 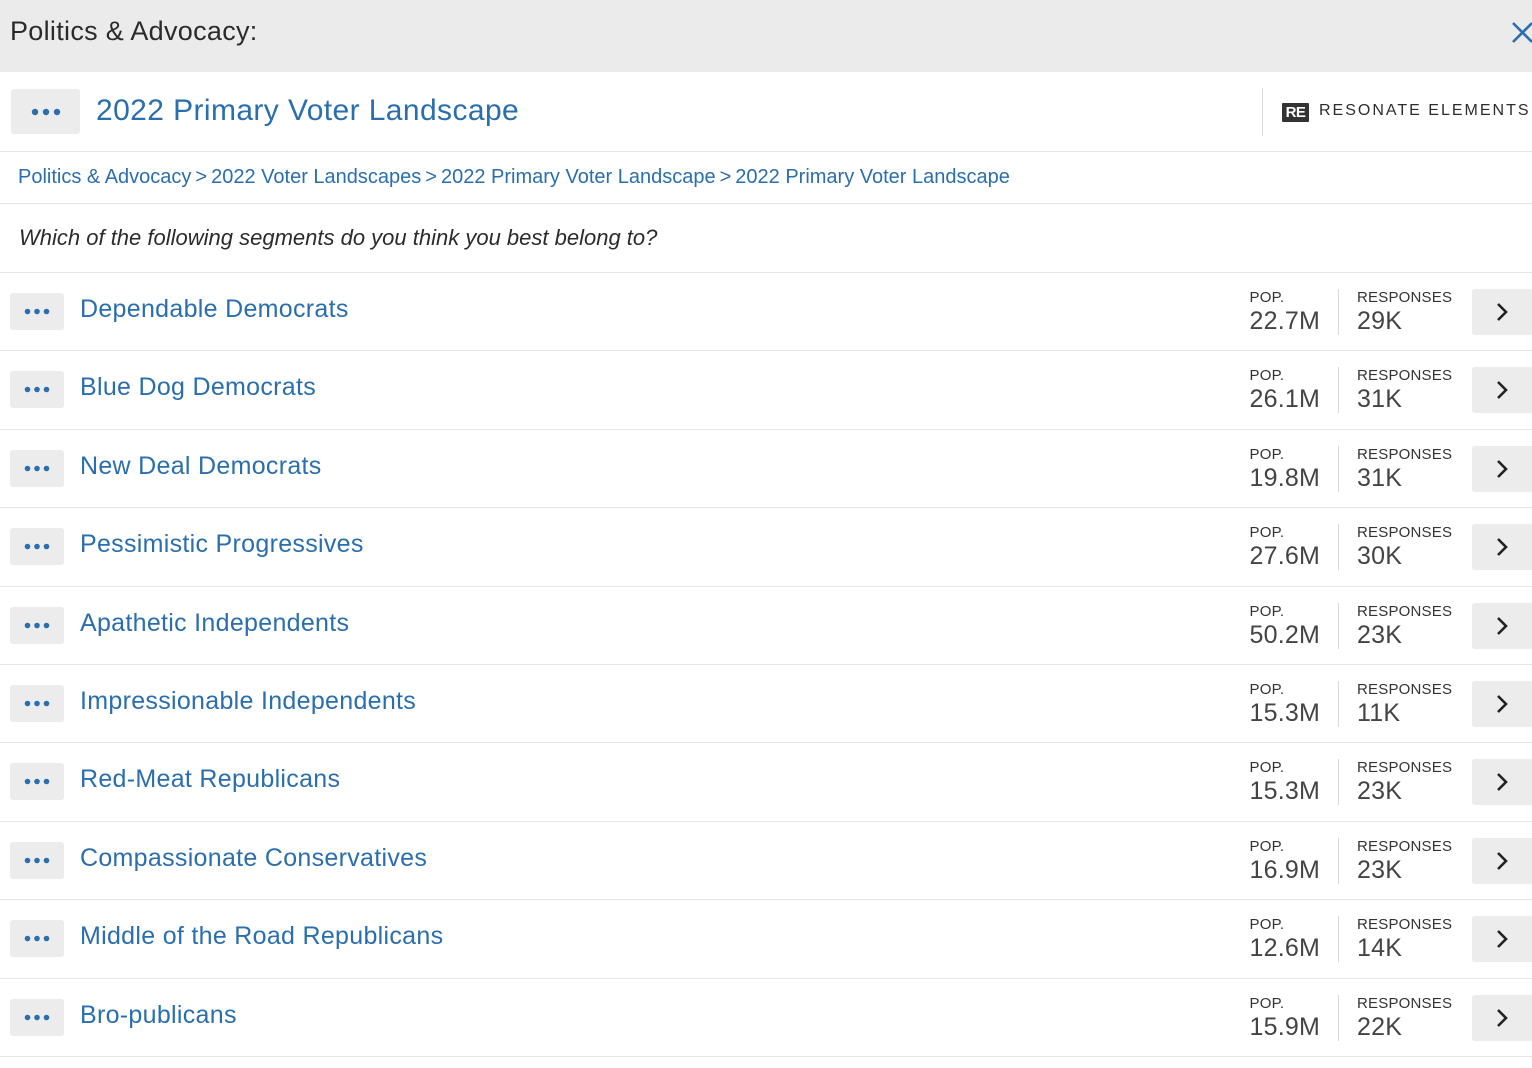 What do you see at coordinates (1404, 547) in the screenshot?
I see `responses-stat: RESPONSES 30K` at bounding box center [1404, 547].